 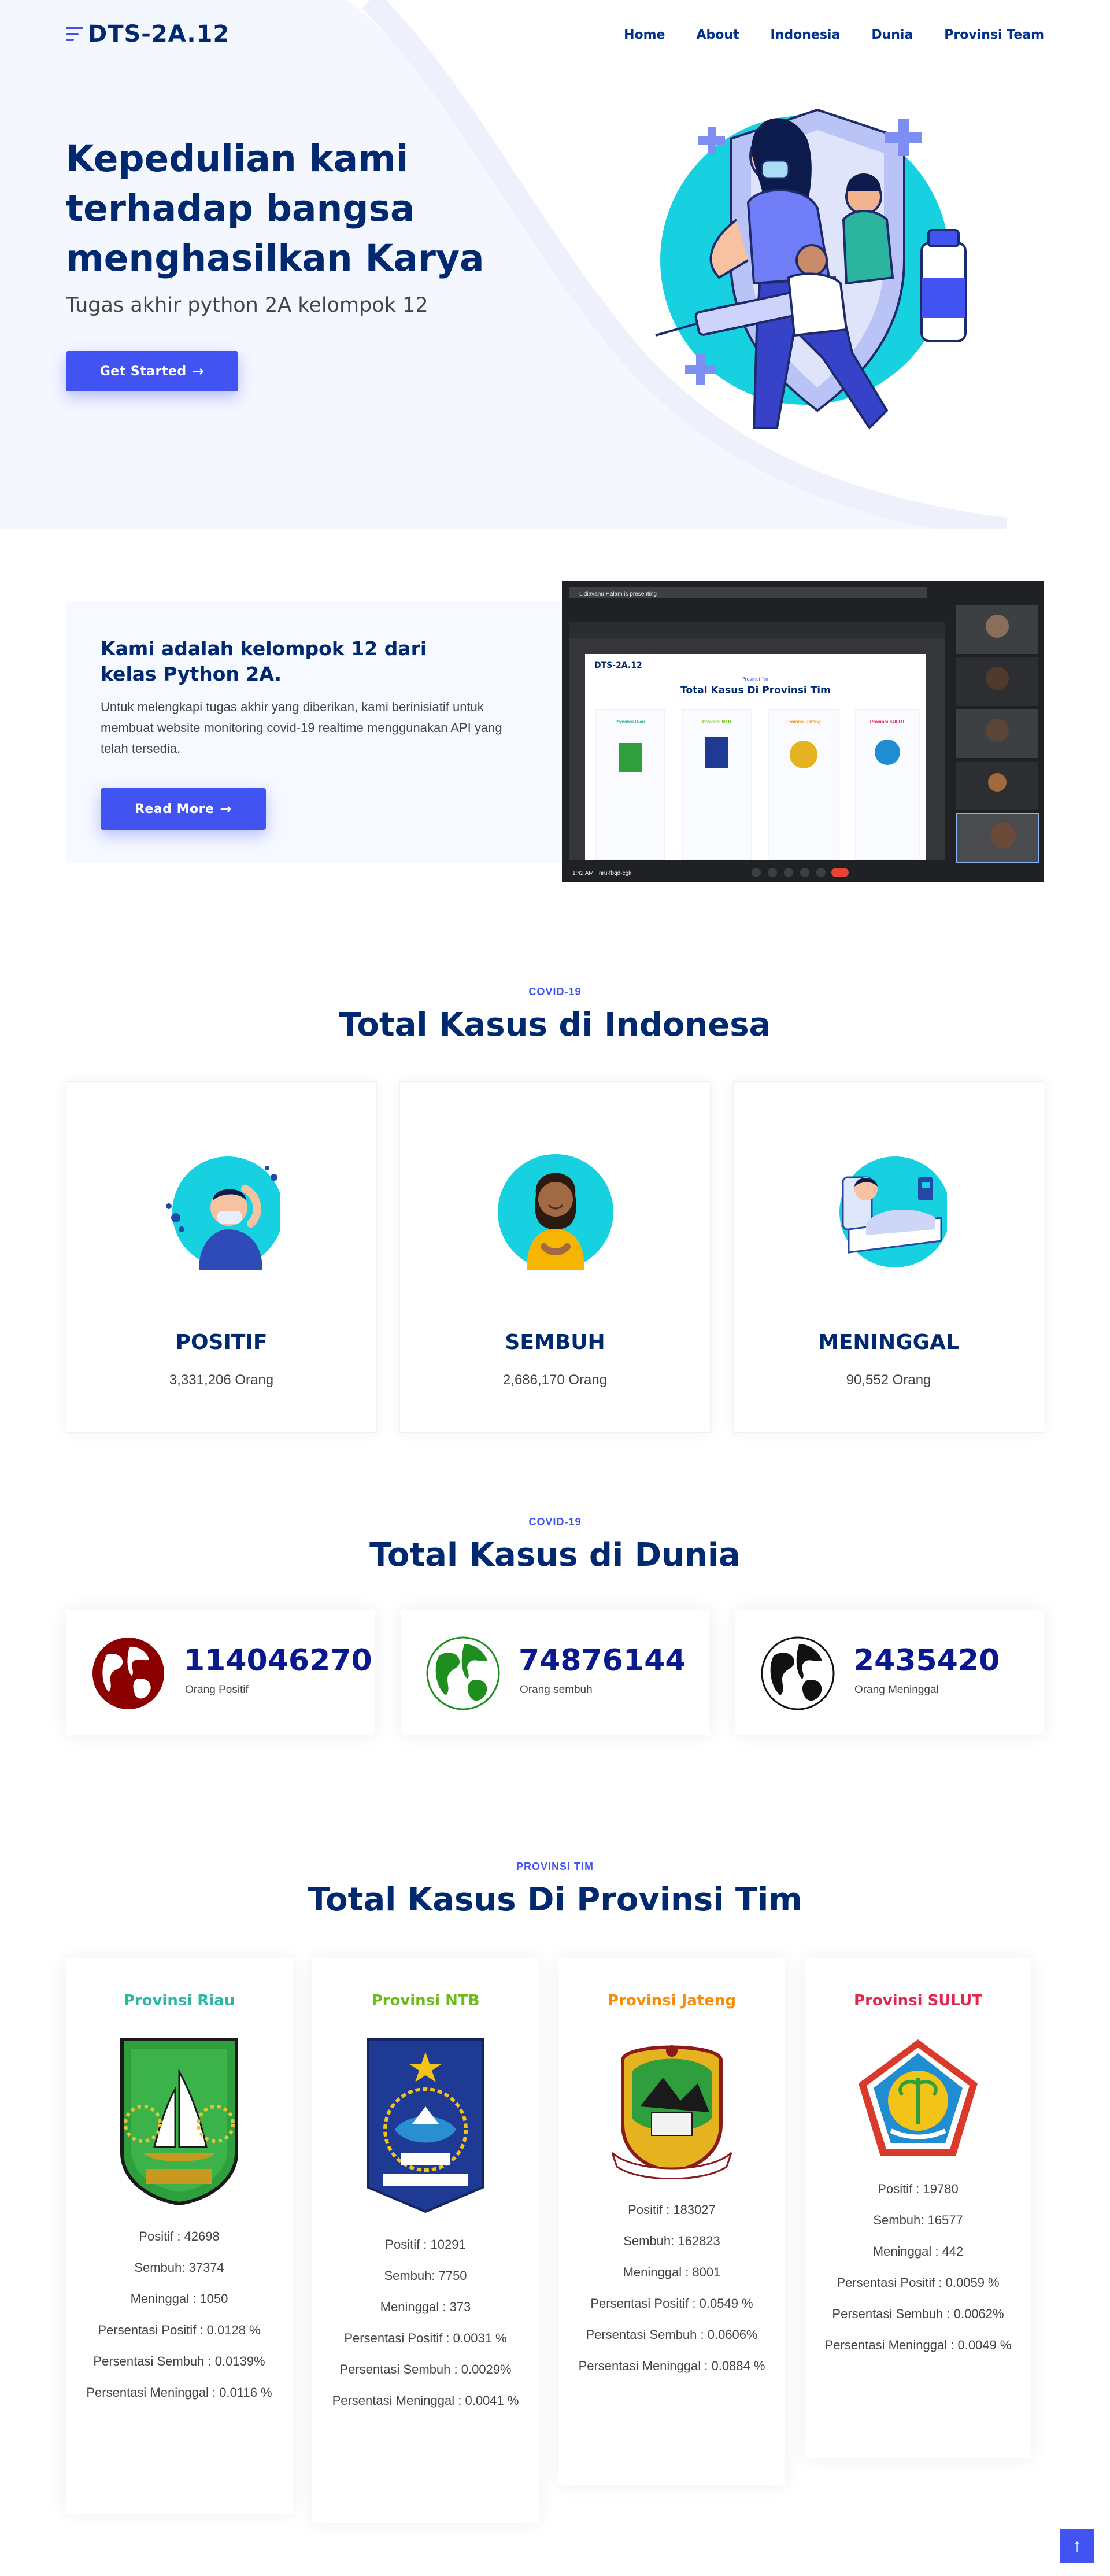 What do you see at coordinates (557, 1690) in the screenshot?
I see `world-sembuh-caption: Orang sembuh` at bounding box center [557, 1690].